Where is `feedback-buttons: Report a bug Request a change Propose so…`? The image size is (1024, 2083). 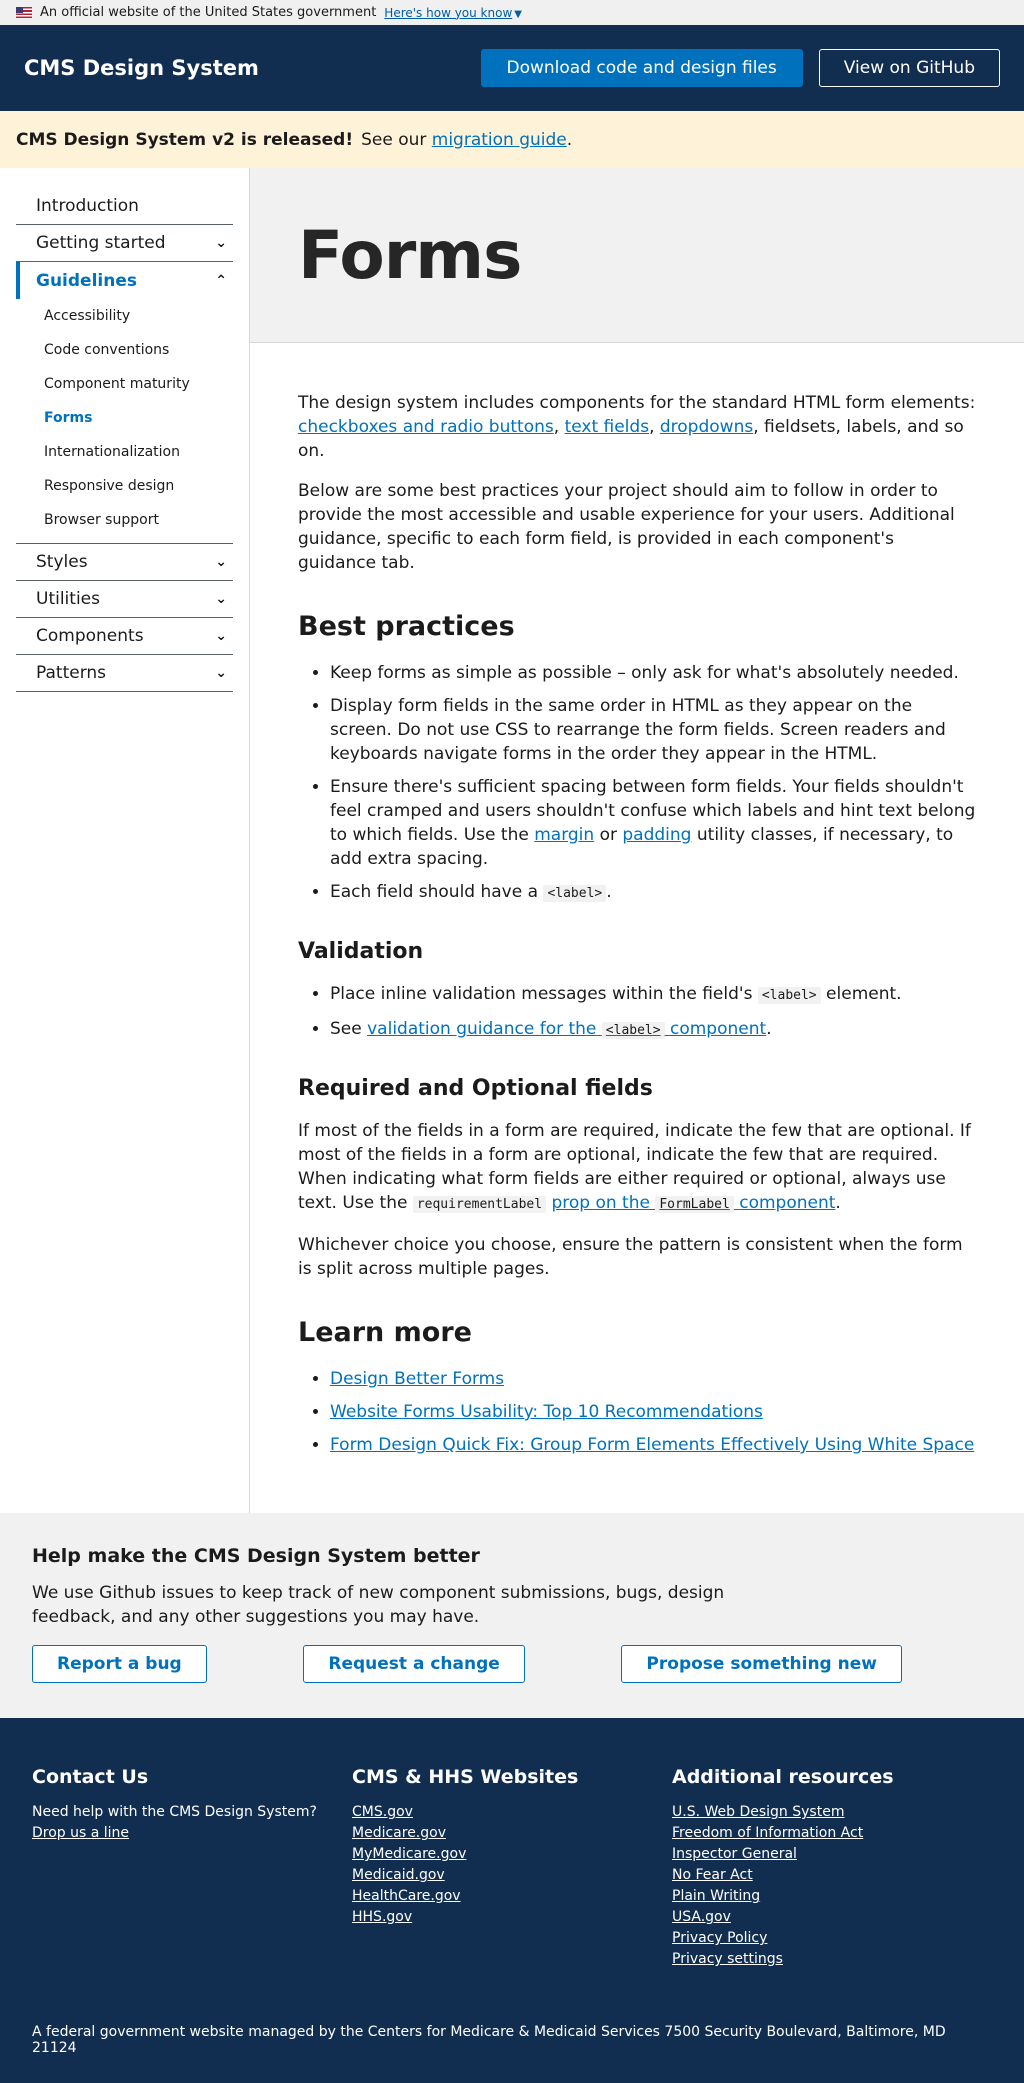
feedback-buttons: Report a bug Request a change Propose so… is located at coordinates (512, 1664).